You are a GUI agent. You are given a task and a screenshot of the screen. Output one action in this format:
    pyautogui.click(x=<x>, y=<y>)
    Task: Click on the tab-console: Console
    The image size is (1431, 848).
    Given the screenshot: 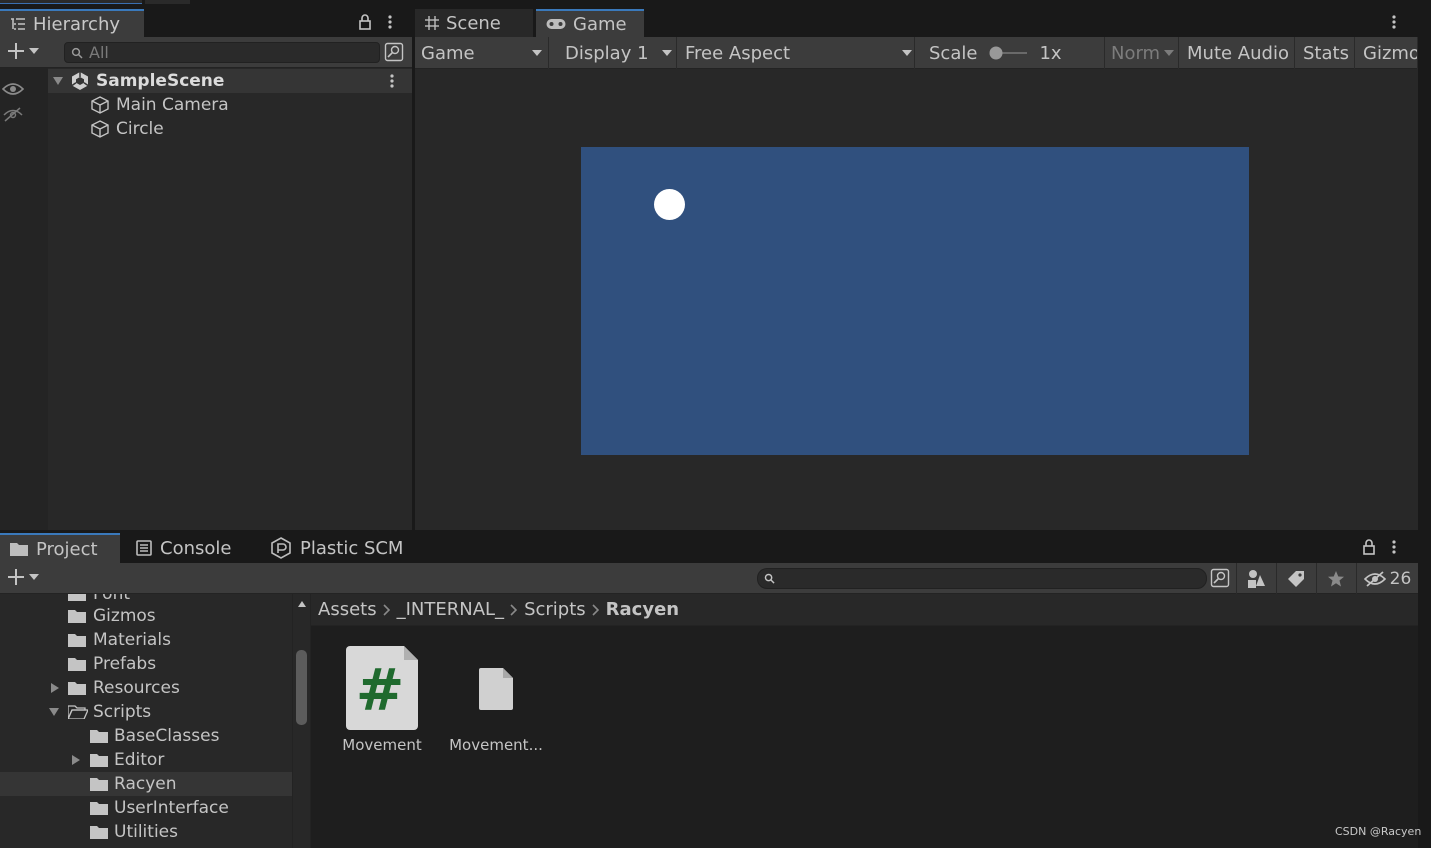 What is the action you would take?
    pyautogui.click(x=191, y=548)
    